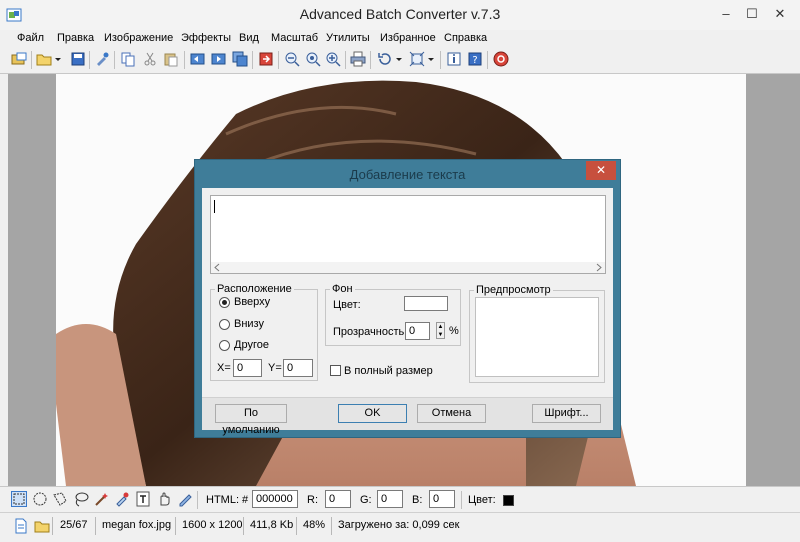 The image size is (800, 542). Describe the element at coordinates (74, 525) in the screenshot. I see `image-counter: 25/67` at that location.